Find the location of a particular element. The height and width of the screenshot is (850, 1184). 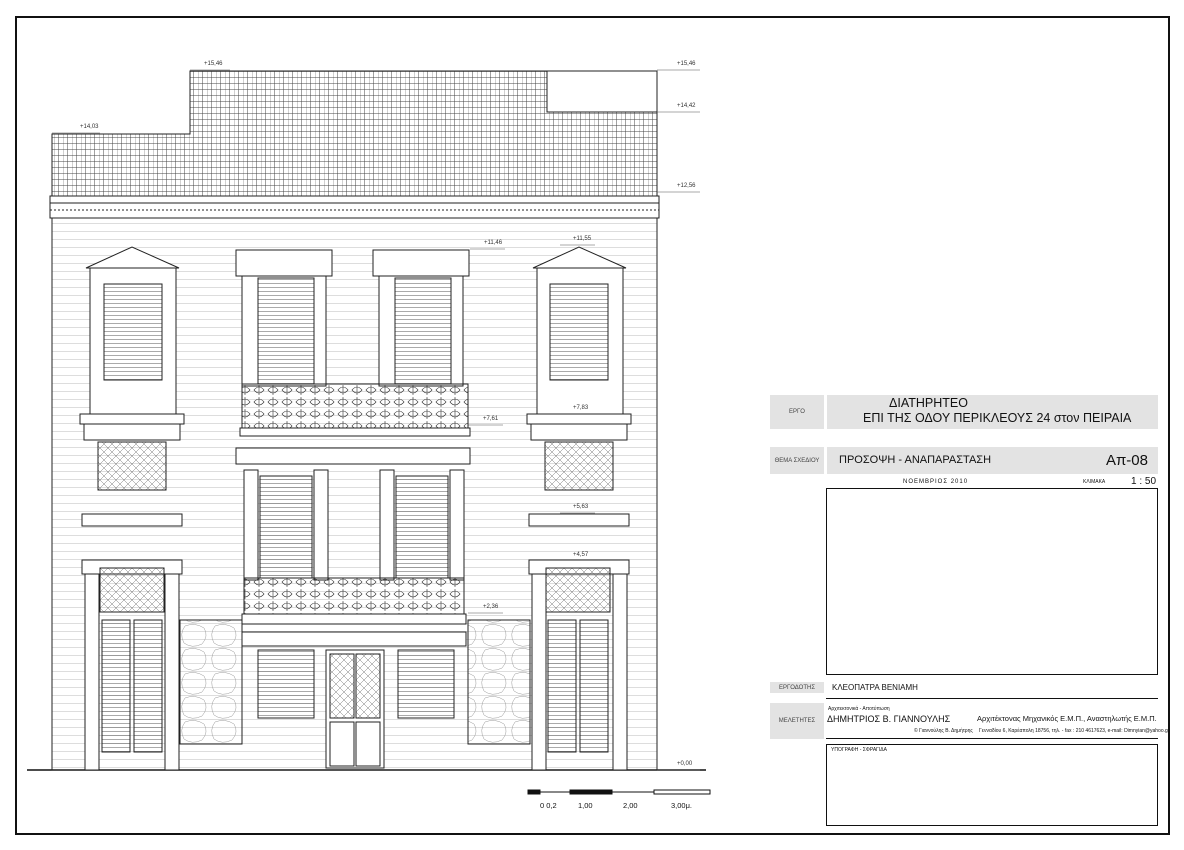

elevation-label: +14,42 is located at coordinates (686, 106).